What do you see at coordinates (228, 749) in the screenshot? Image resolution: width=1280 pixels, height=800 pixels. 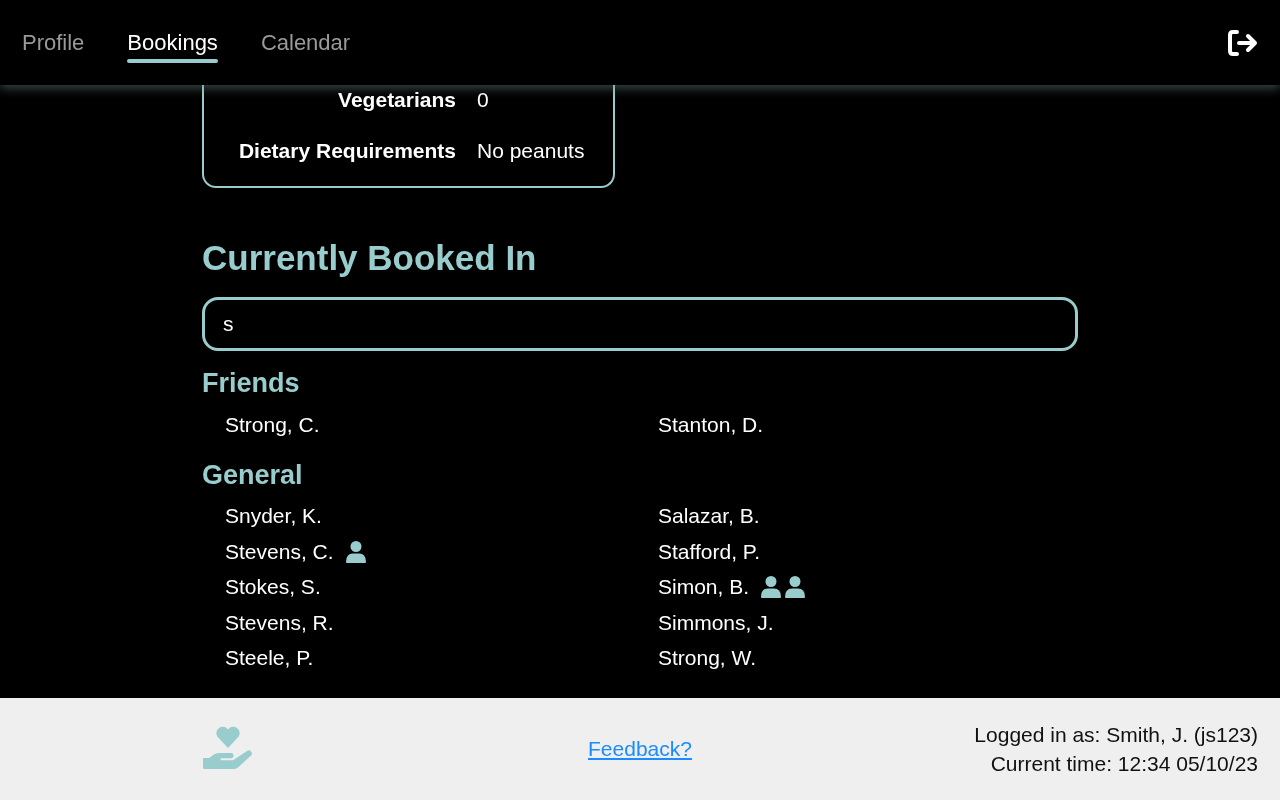 I see `heart-hand-icon` at bounding box center [228, 749].